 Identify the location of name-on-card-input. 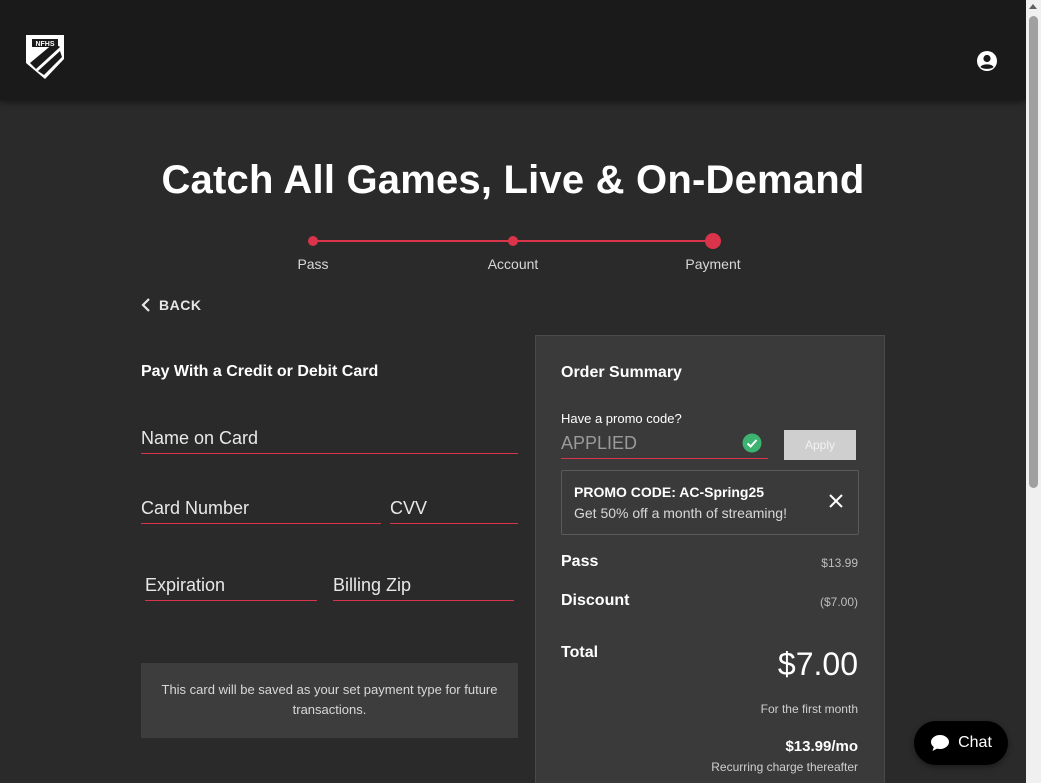
(329, 438).